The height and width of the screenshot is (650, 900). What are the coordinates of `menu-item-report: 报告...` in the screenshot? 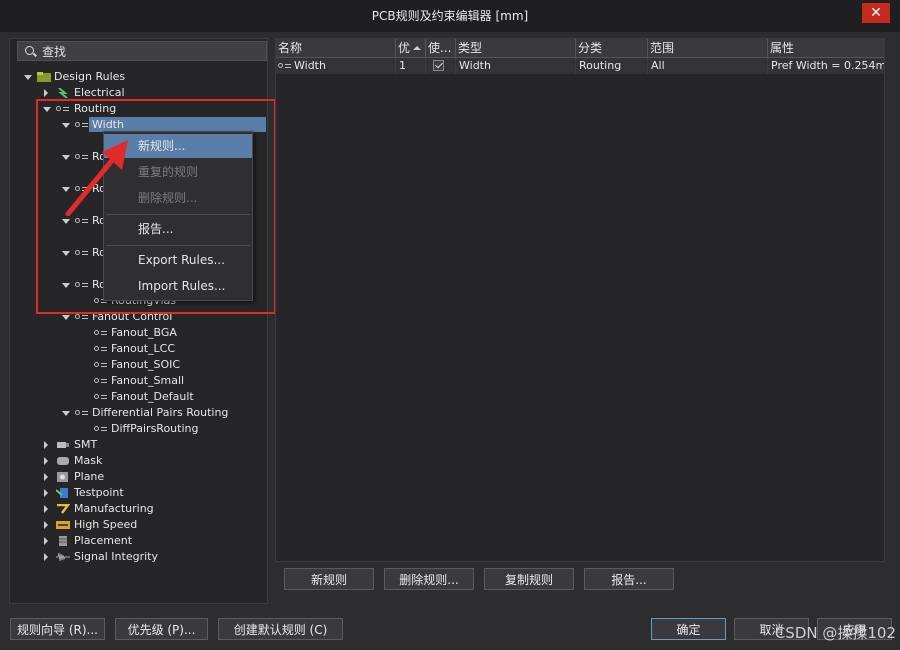 It's located at (178, 229).